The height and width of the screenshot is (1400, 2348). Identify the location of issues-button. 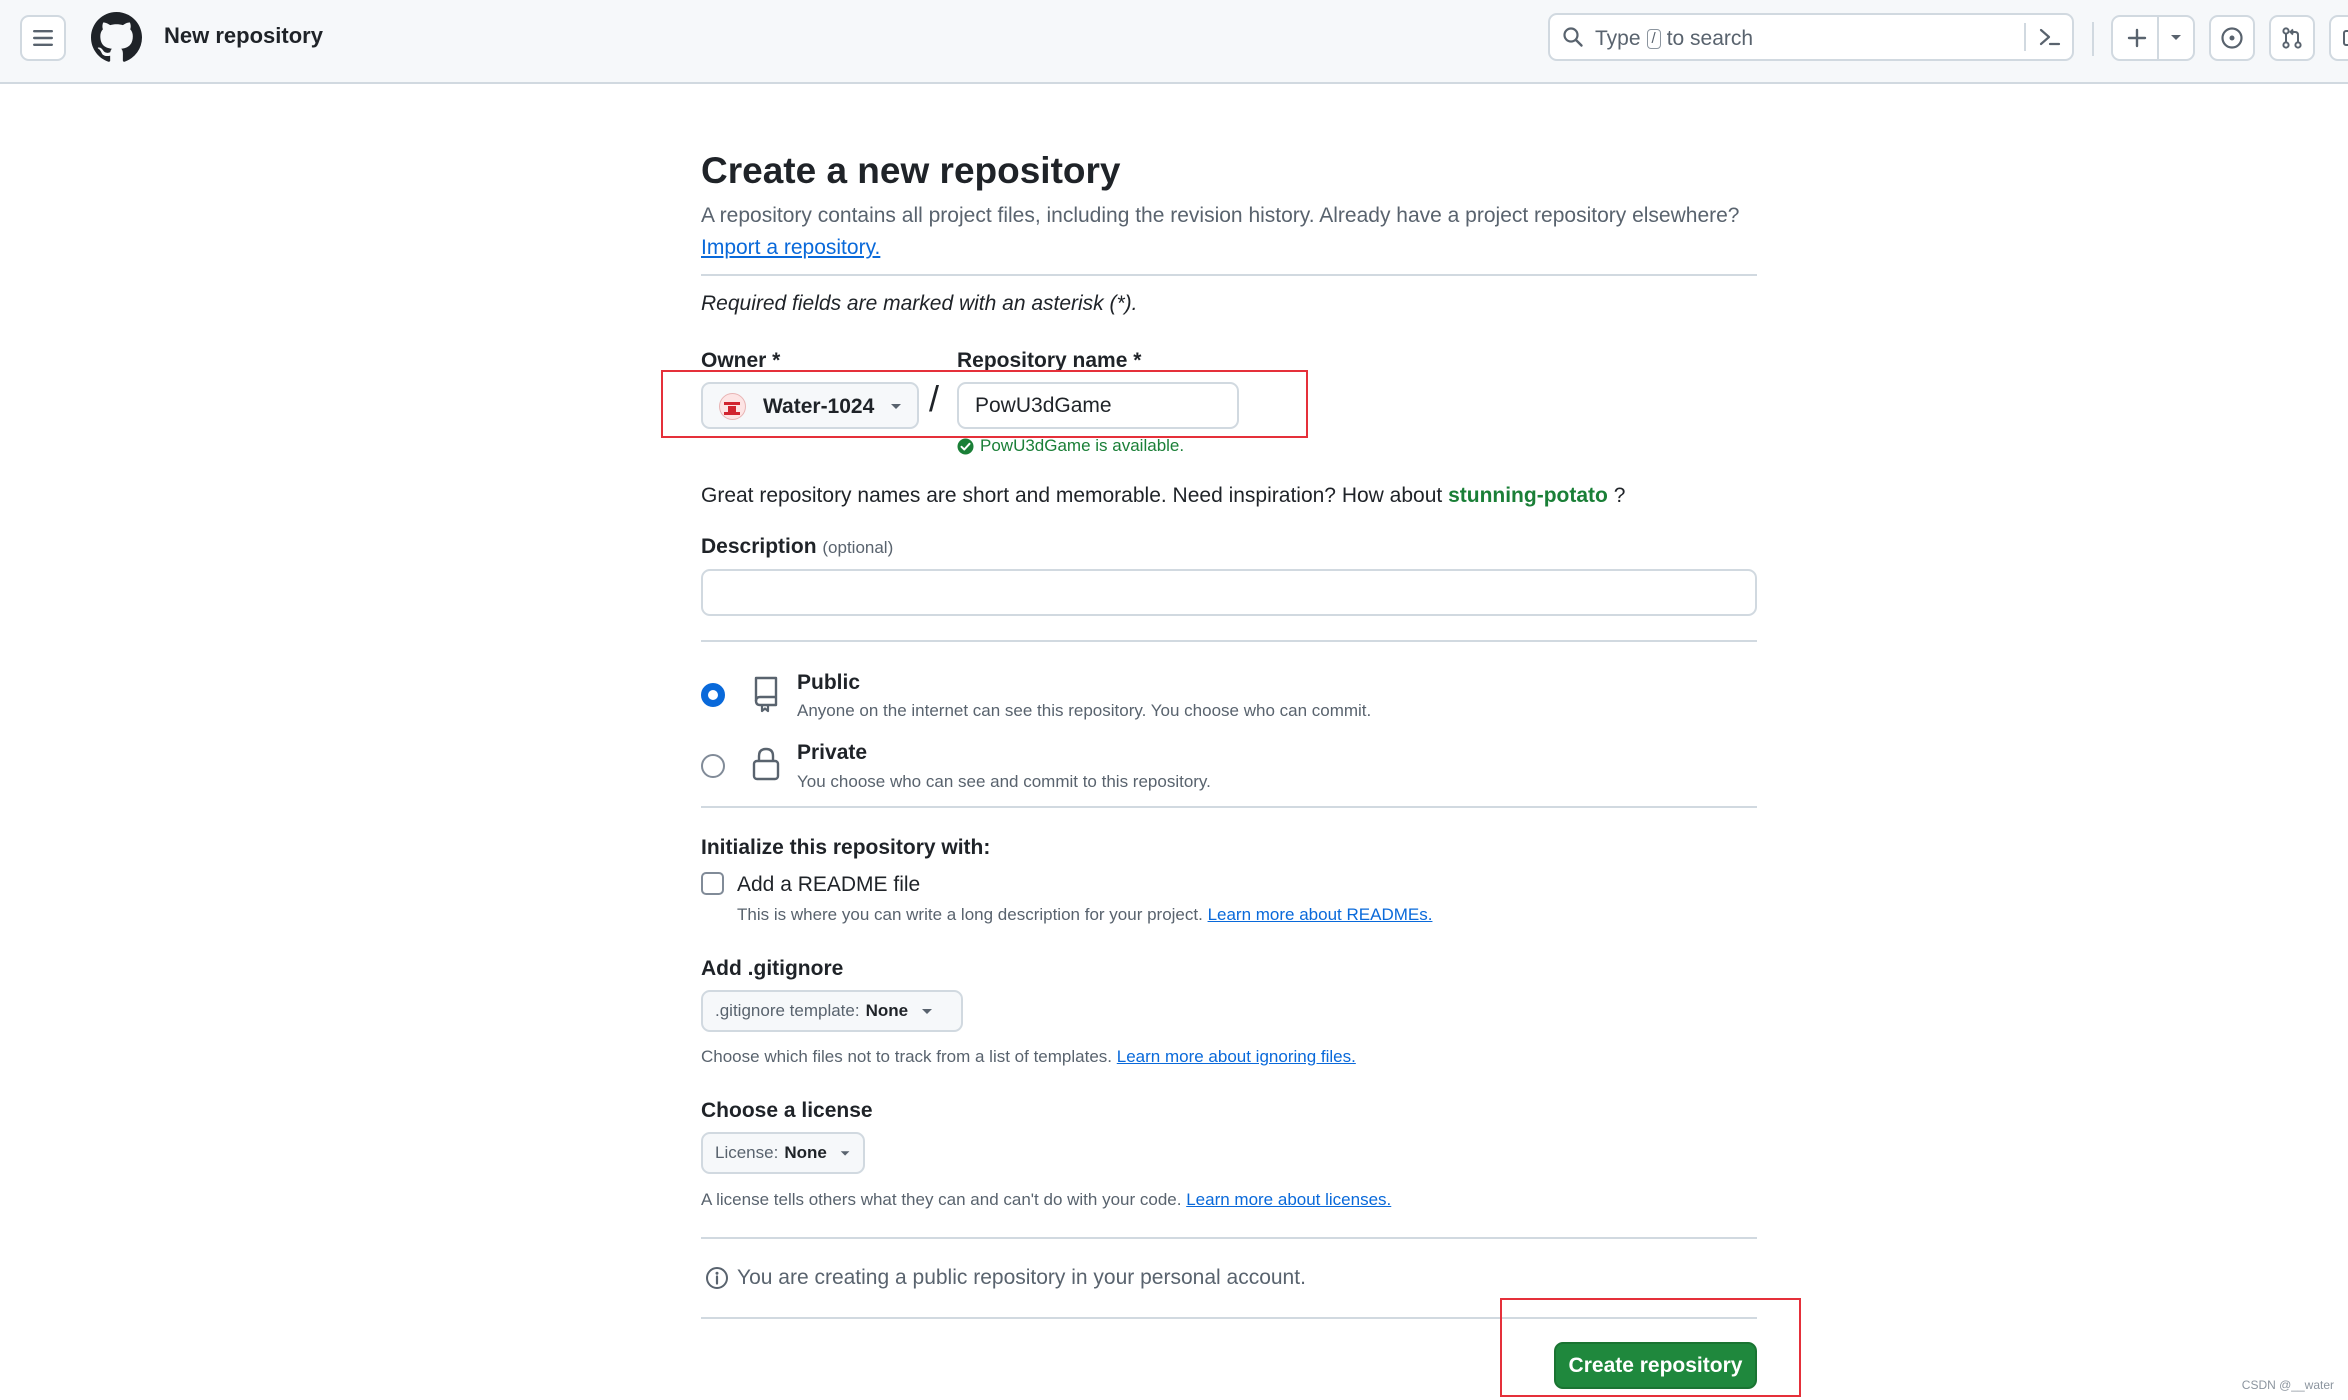
(2232, 38).